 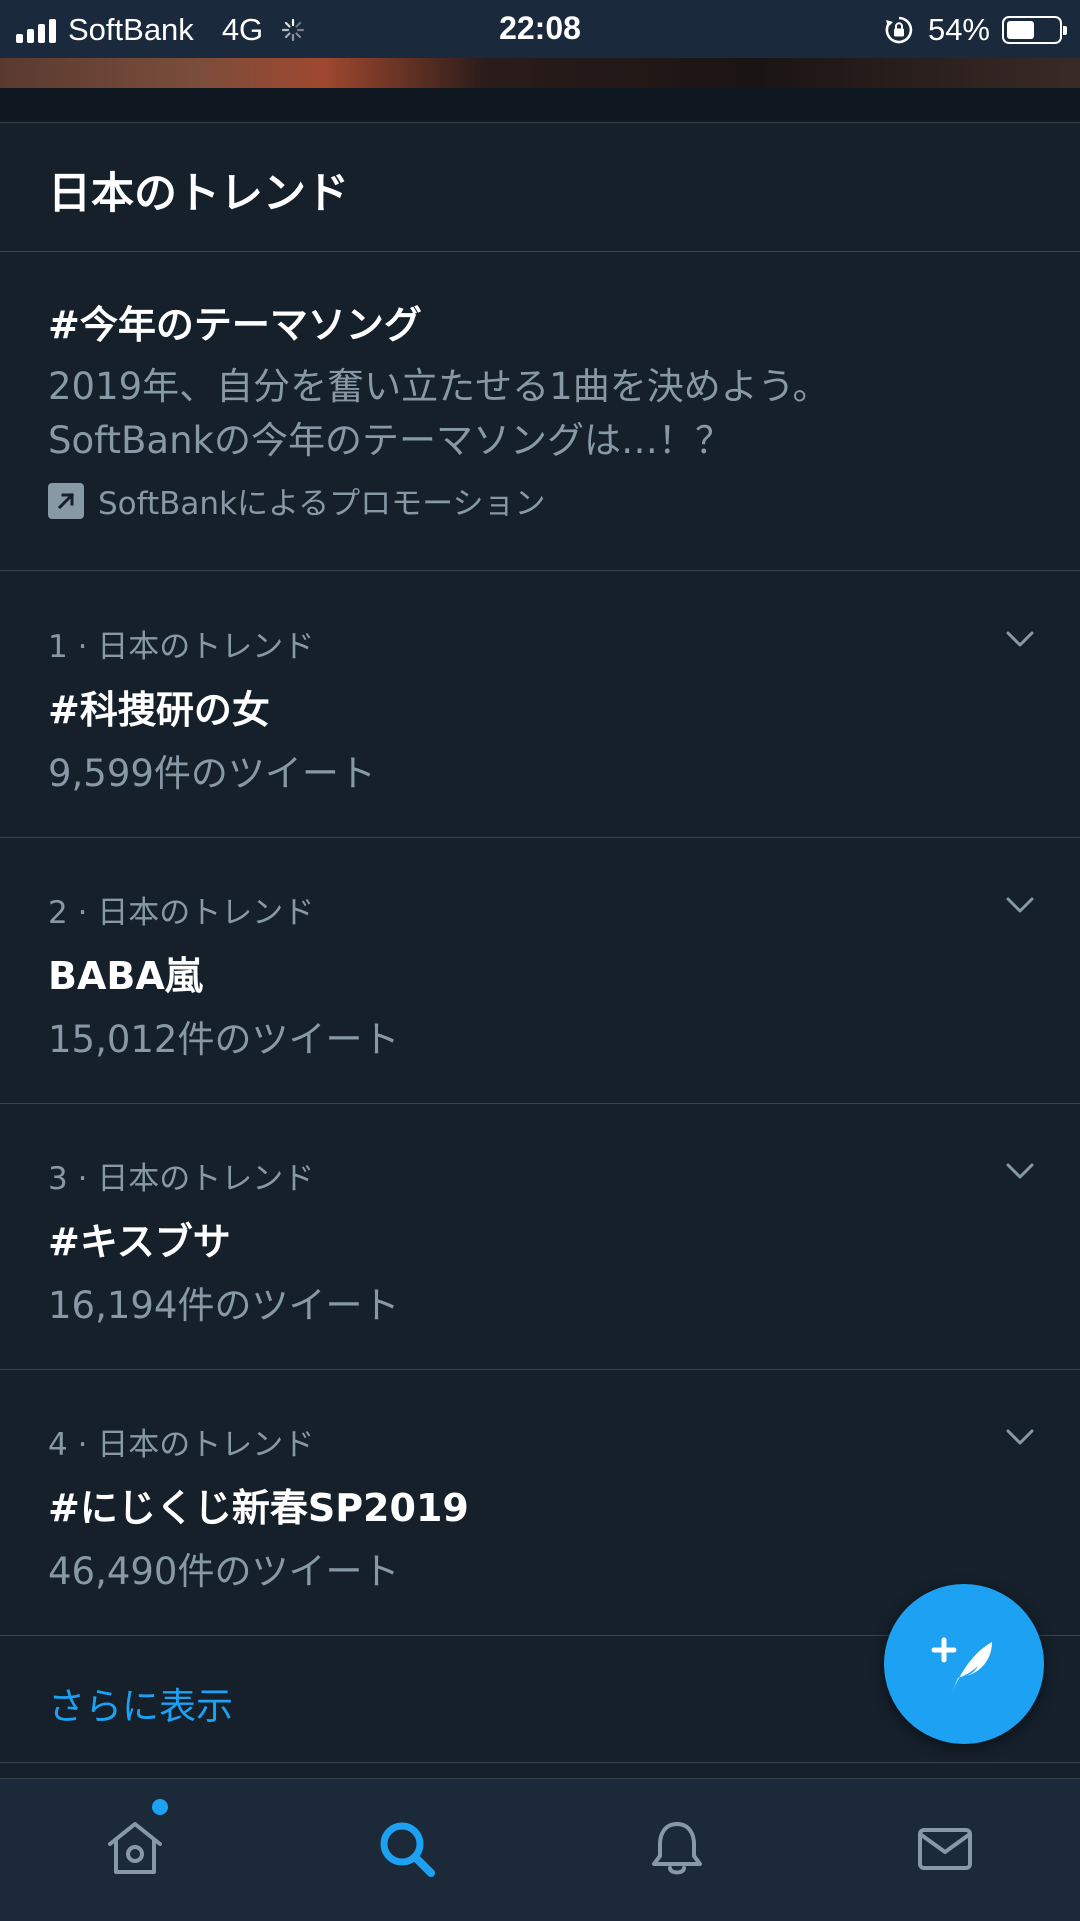 I want to click on trend-item: 4 · 日本のトレンド #にじくじ新春SP2019 46,490件のツイート, so click(x=540, y=1502).